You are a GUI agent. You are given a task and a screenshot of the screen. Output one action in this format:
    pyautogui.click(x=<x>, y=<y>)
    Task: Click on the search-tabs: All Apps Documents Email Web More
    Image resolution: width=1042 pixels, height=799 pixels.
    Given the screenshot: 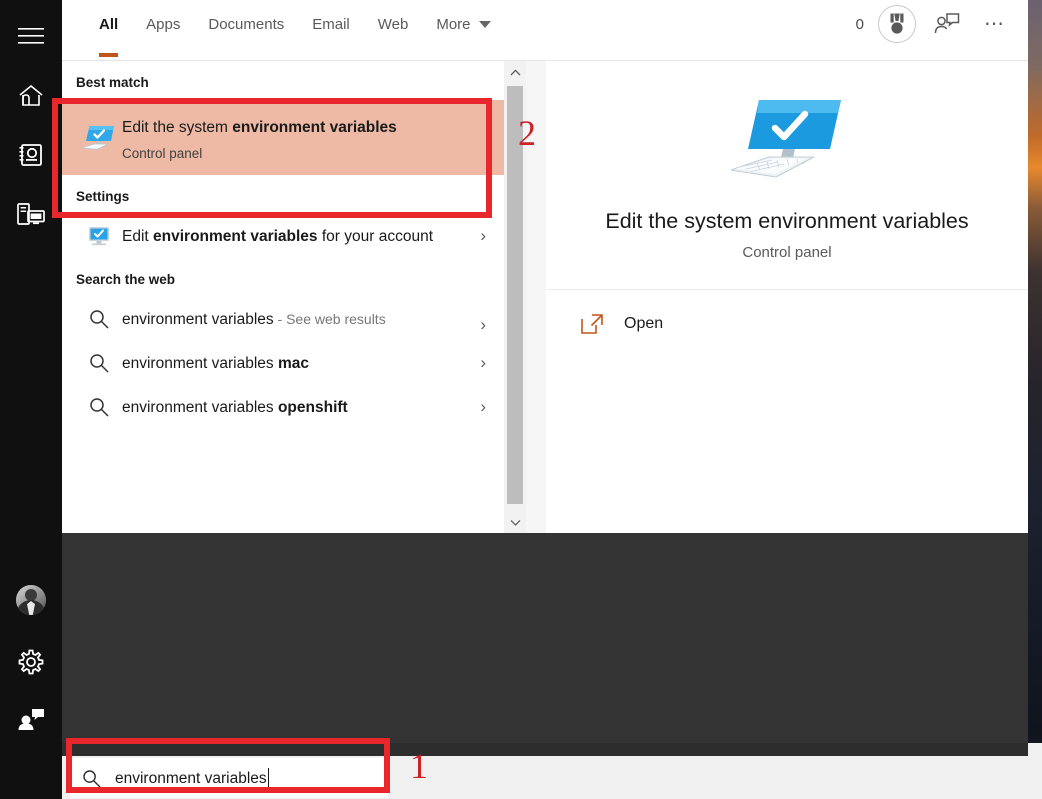 What is the action you would take?
    pyautogui.click(x=283, y=28)
    